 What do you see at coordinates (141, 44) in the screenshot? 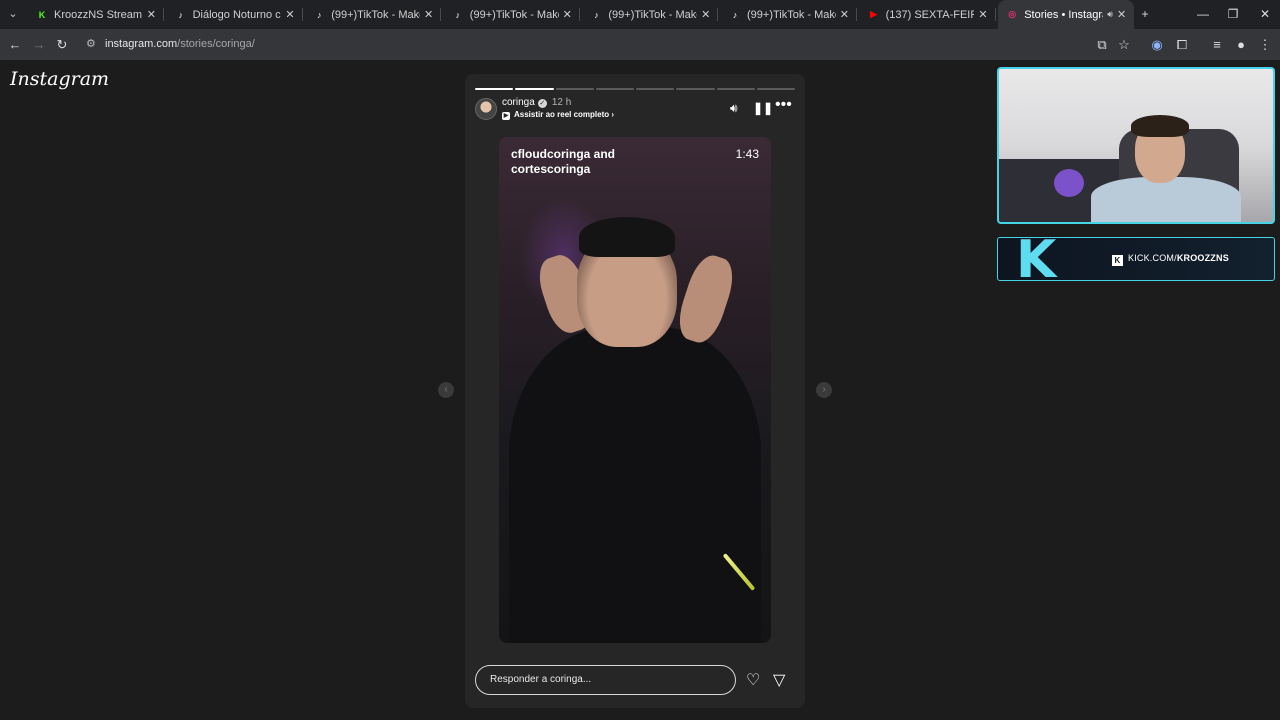
I see `url-host: instagram.com` at bounding box center [141, 44].